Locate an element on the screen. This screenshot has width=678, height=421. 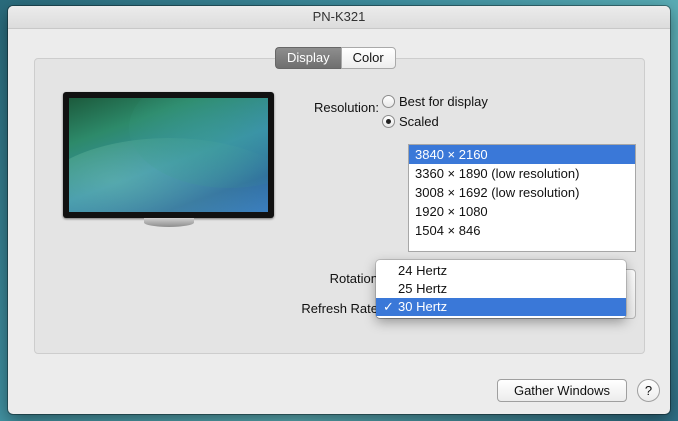
scaled-radio is located at coordinates (388, 121).